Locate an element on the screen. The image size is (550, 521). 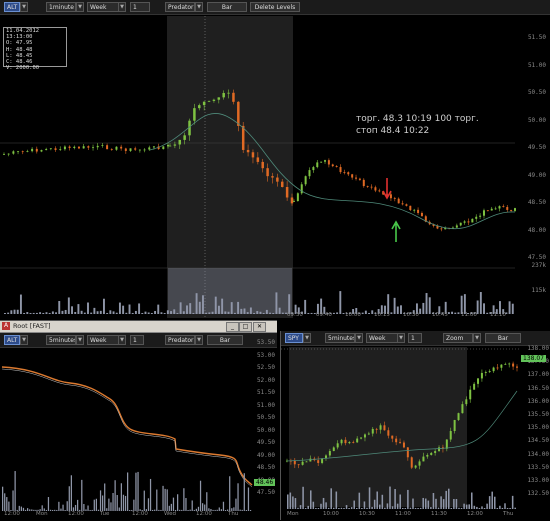
price-axis-label: 49.50 is located at coordinates (536, 147).